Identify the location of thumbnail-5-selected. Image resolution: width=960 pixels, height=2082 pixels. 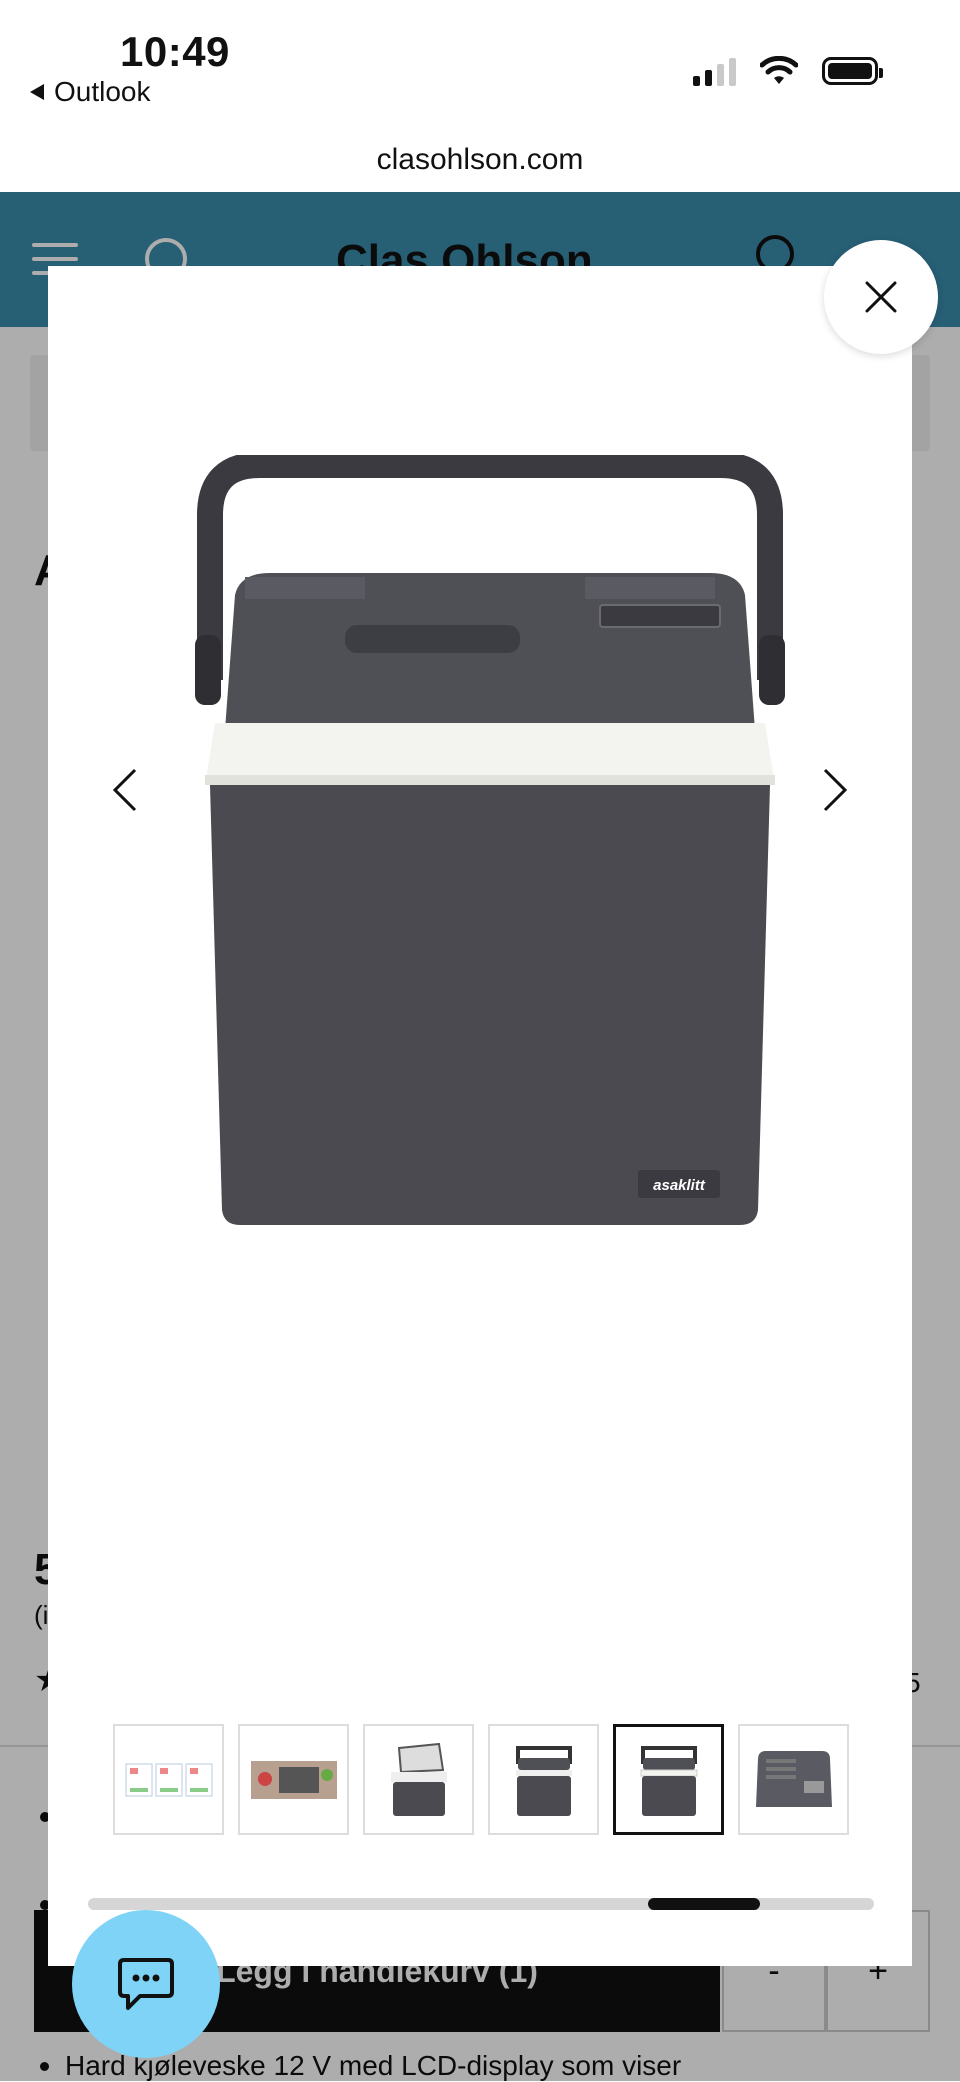
(668, 1779).